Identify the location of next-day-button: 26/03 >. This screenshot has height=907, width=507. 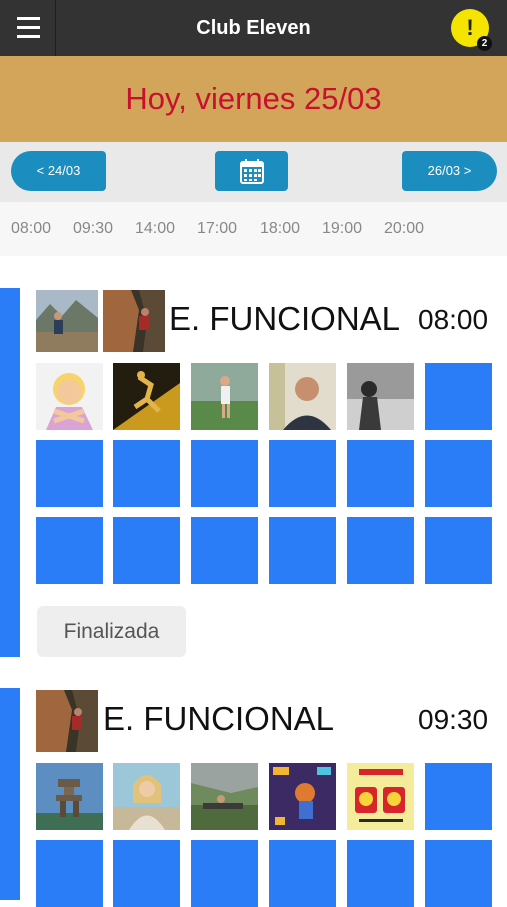
(449, 171).